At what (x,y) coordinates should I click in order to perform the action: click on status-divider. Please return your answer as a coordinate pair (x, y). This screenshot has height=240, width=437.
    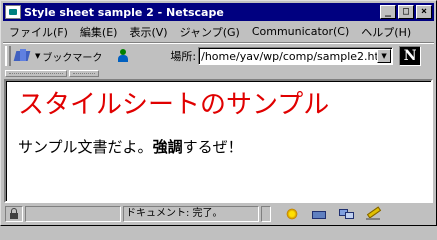
    Looking at the image, I should click on (266, 214).